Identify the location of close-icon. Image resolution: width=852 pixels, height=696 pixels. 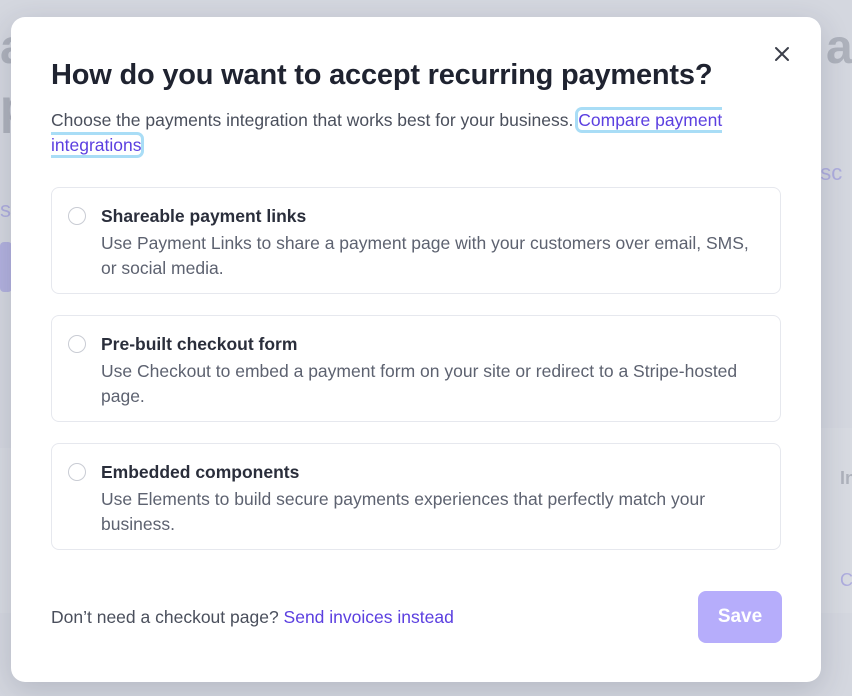
(782, 54).